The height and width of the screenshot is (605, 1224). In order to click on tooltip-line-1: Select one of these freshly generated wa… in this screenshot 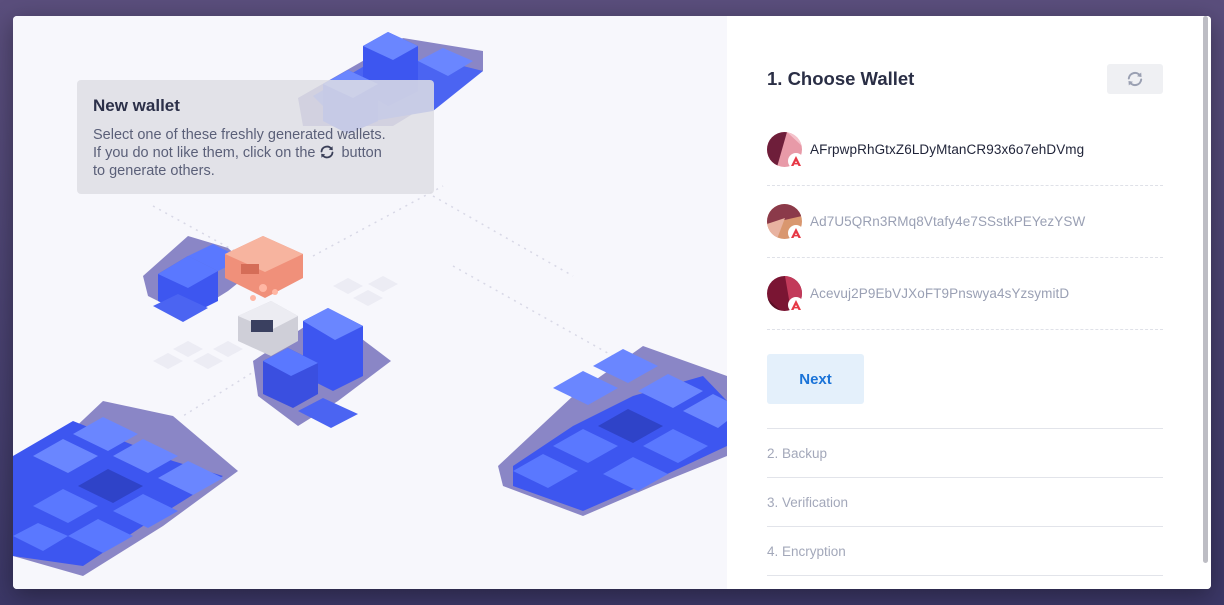, I will do `click(239, 135)`.